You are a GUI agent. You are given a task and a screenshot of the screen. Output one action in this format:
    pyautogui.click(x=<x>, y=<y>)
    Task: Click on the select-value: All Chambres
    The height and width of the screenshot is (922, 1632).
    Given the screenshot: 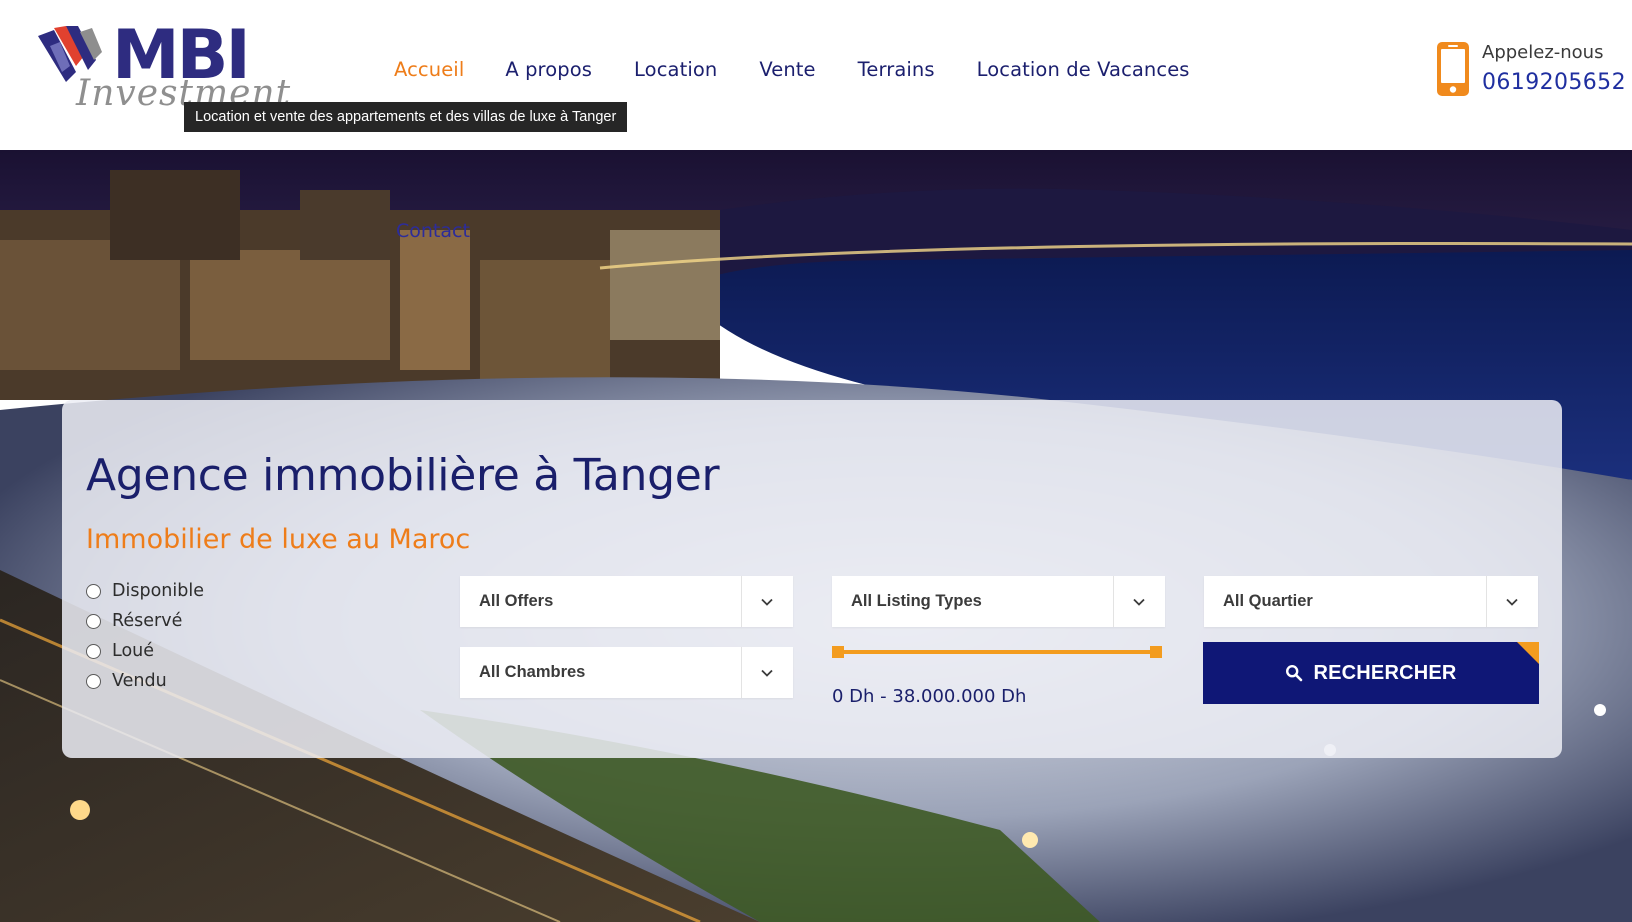 What is the action you would take?
    pyautogui.click(x=532, y=672)
    